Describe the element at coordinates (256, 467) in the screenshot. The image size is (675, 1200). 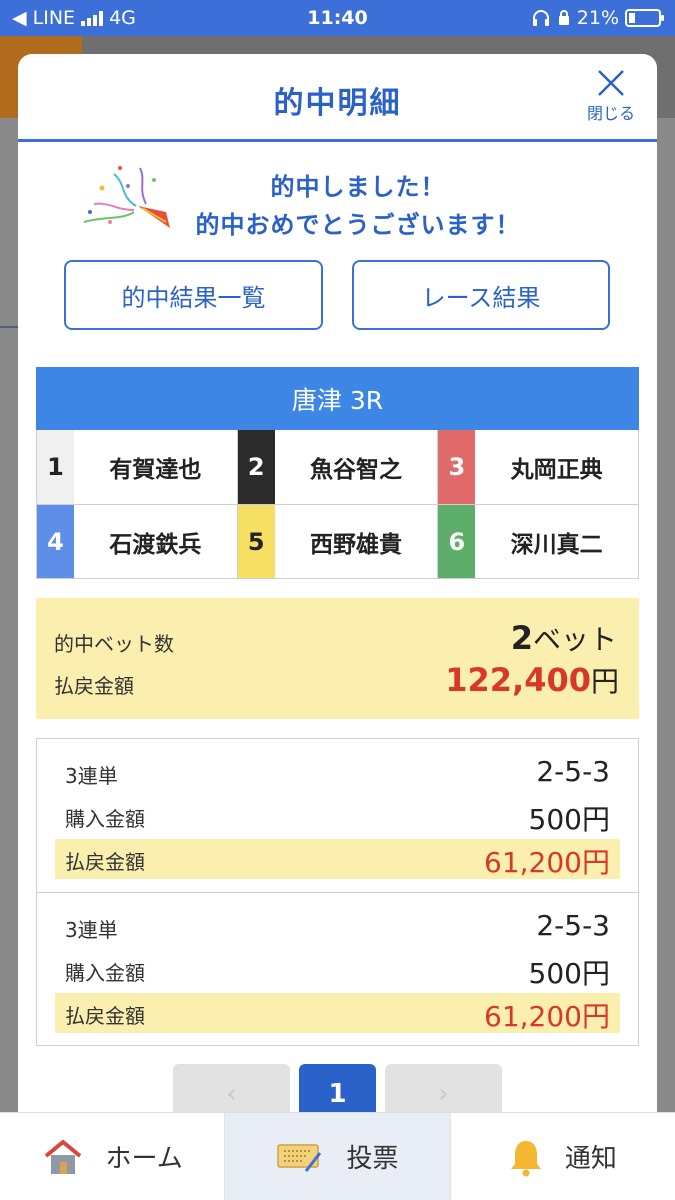
I see `racer-number-badge: 2` at that location.